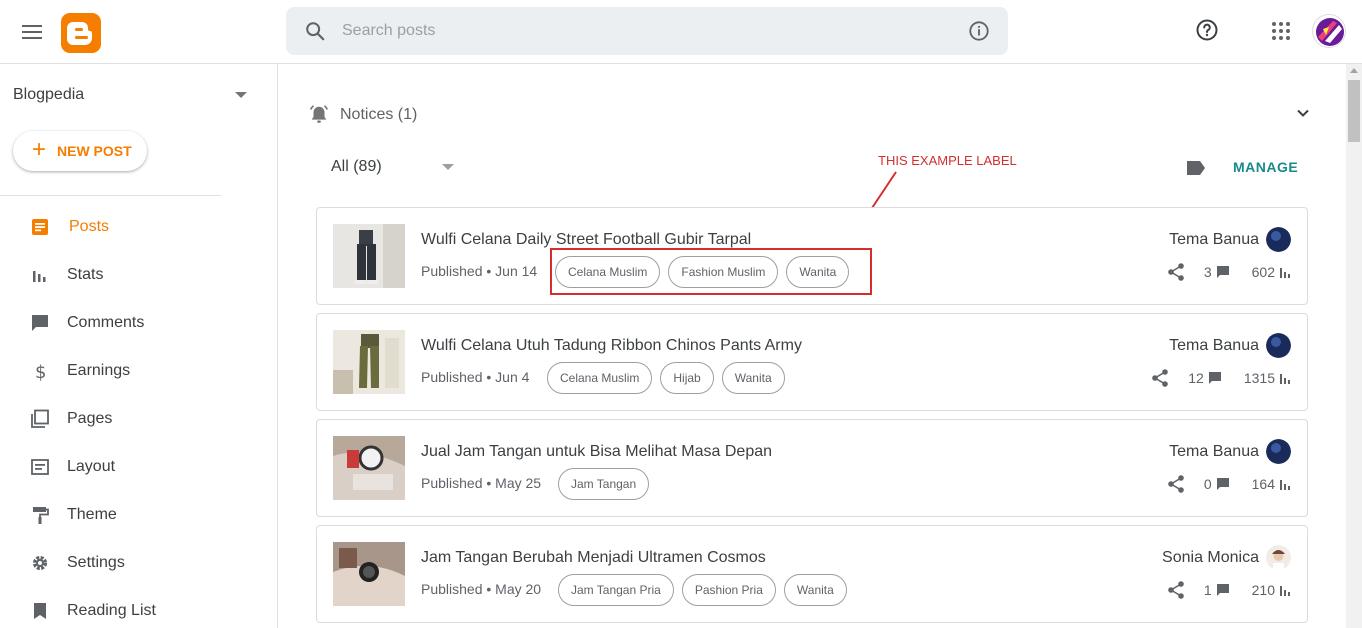  Describe the element at coordinates (1329, 31) in the screenshot. I see `account-avatar` at that location.